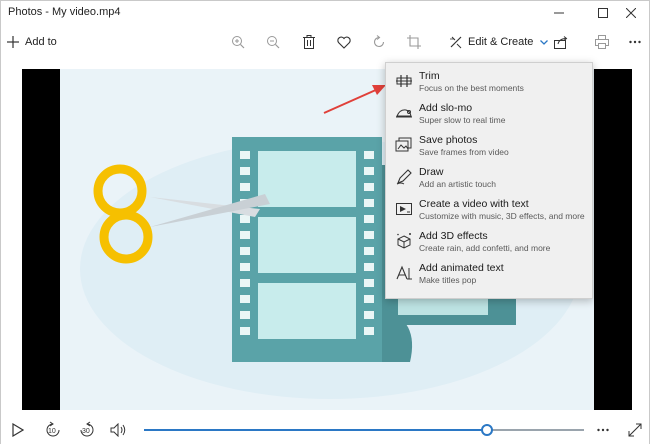  I want to click on zoom-in-button, so click(238, 42).